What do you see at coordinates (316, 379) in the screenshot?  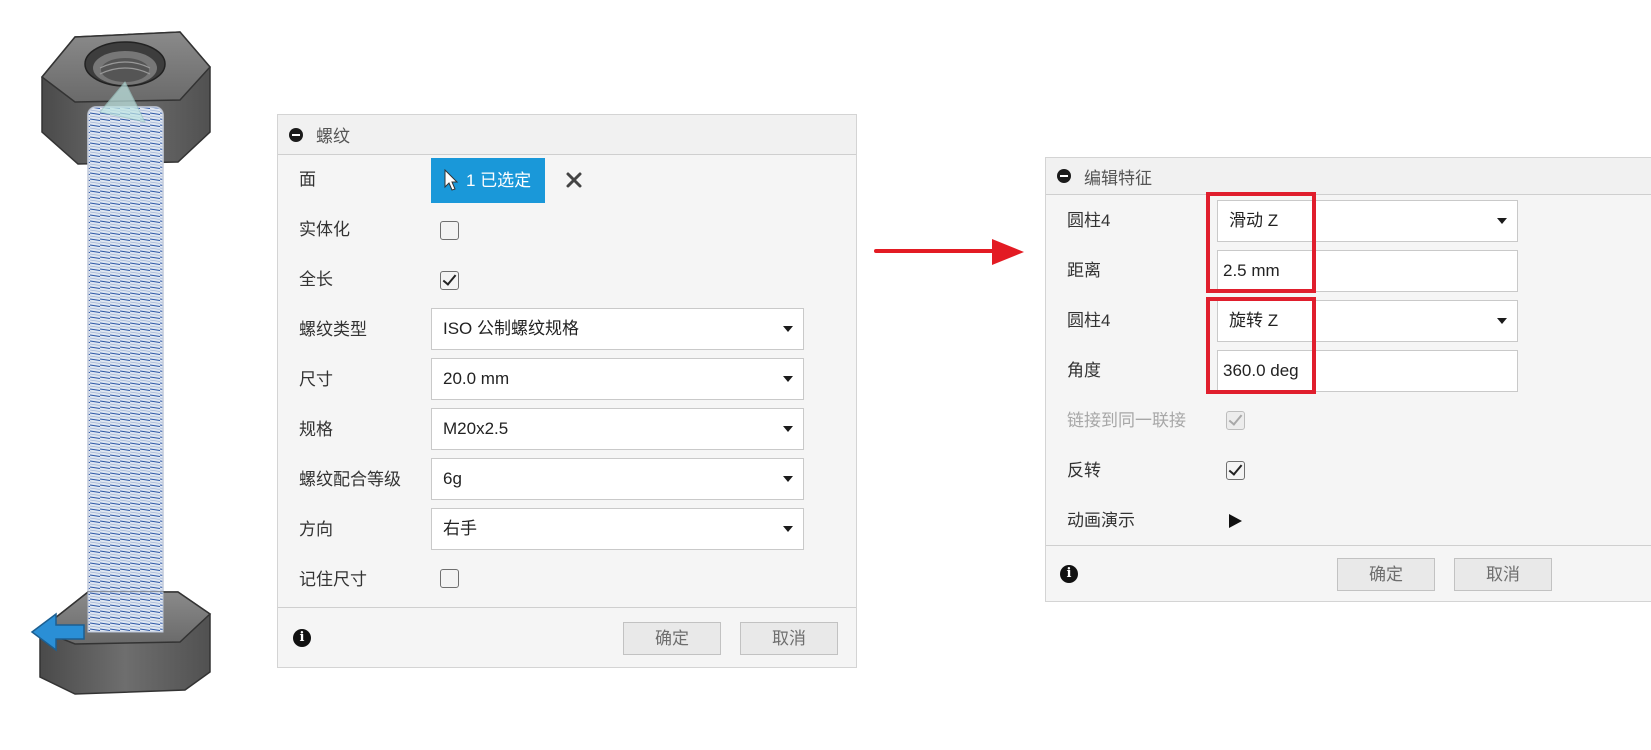 I see `size-label: 尺寸` at bounding box center [316, 379].